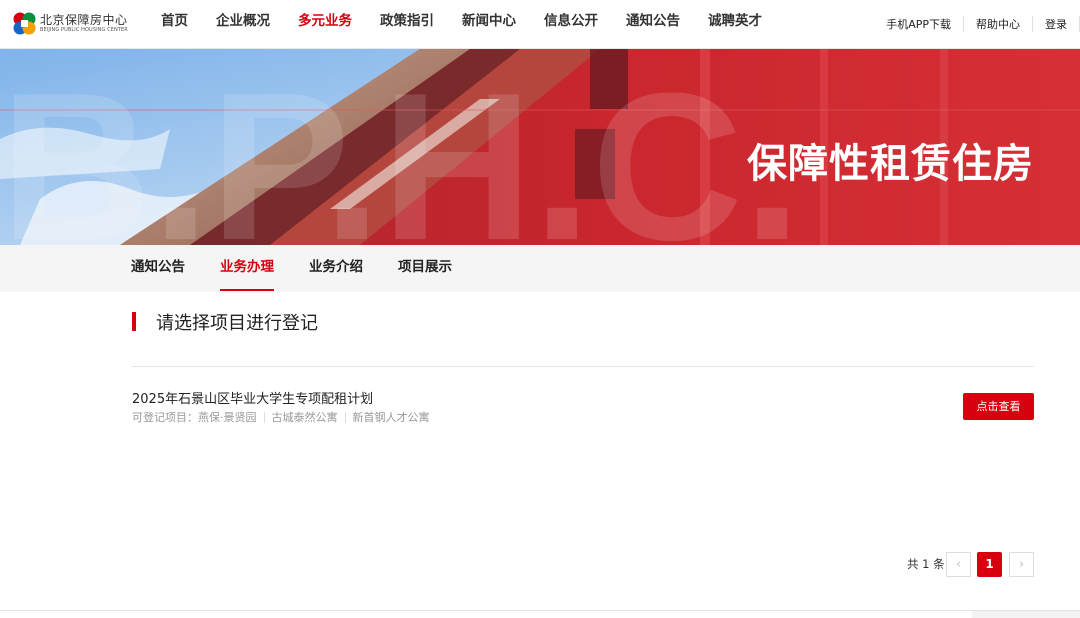 The height and width of the screenshot is (618, 1080). Describe the element at coordinates (237, 323) in the screenshot. I see `section-title: 请选择项目进行登记` at that location.